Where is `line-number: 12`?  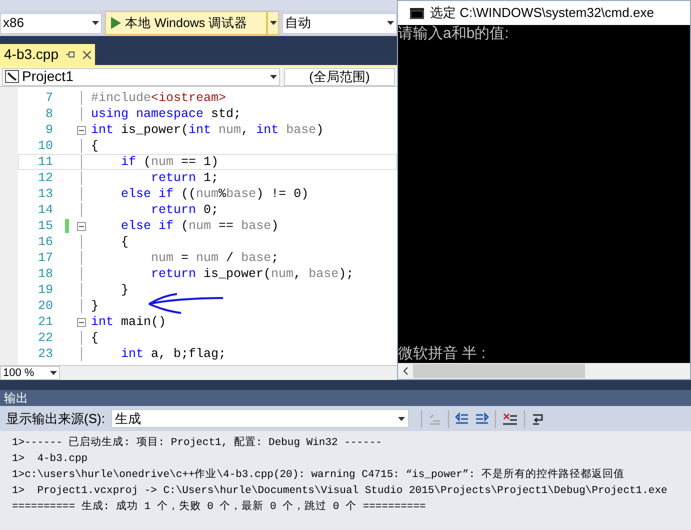
line-number: 12 is located at coordinates (45, 178).